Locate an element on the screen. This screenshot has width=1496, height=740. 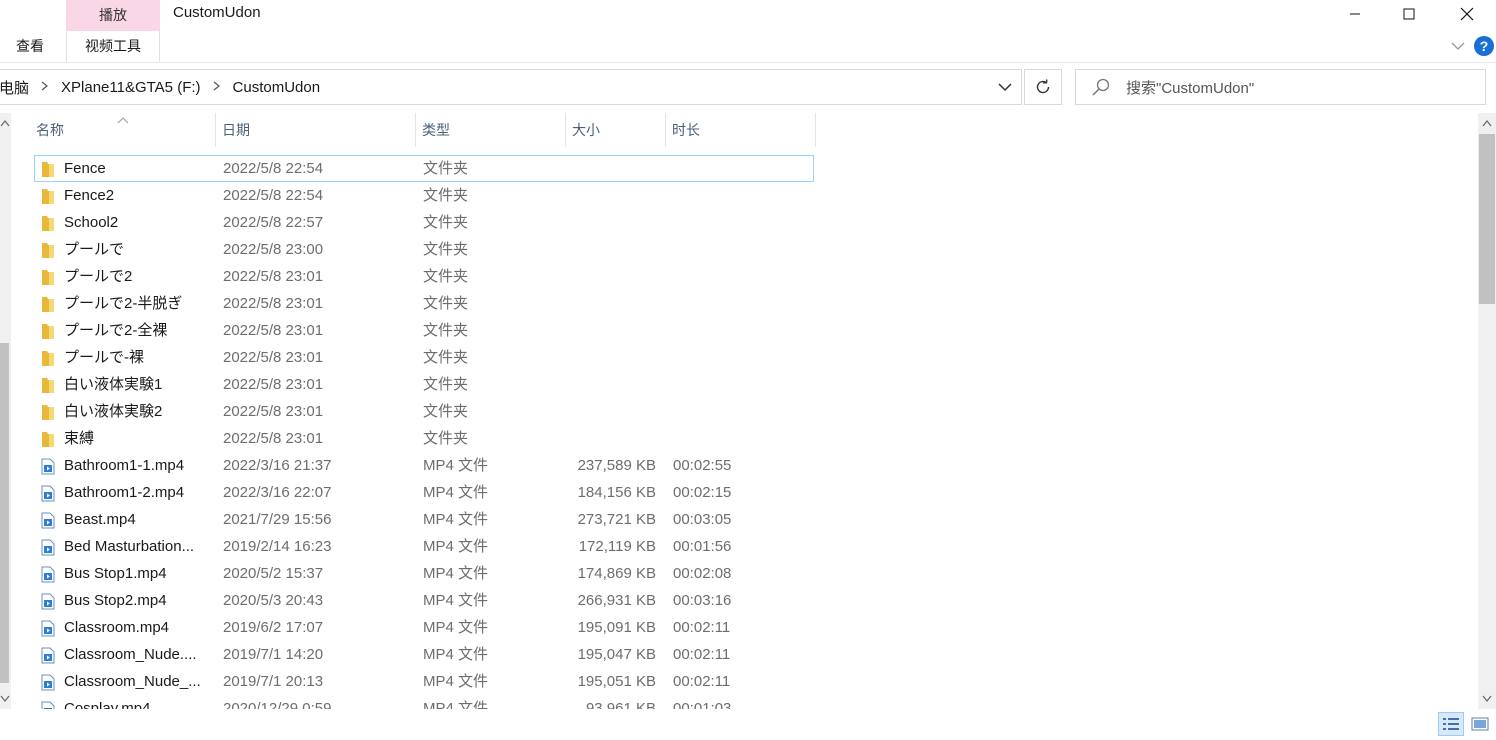
folder-row: プールで2-半脱ぎ 2022/5/8 23:01 文件夹 is located at coordinates (424, 303).